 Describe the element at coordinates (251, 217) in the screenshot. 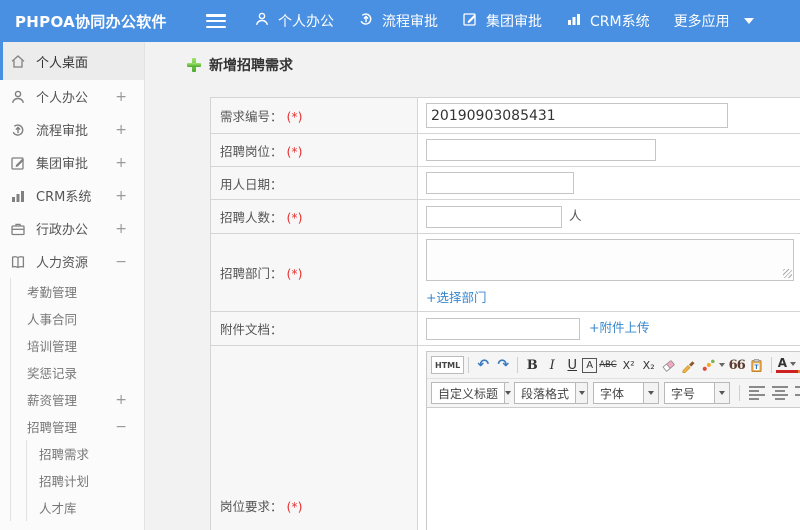

I see `field-label: 招聘人数：` at that location.